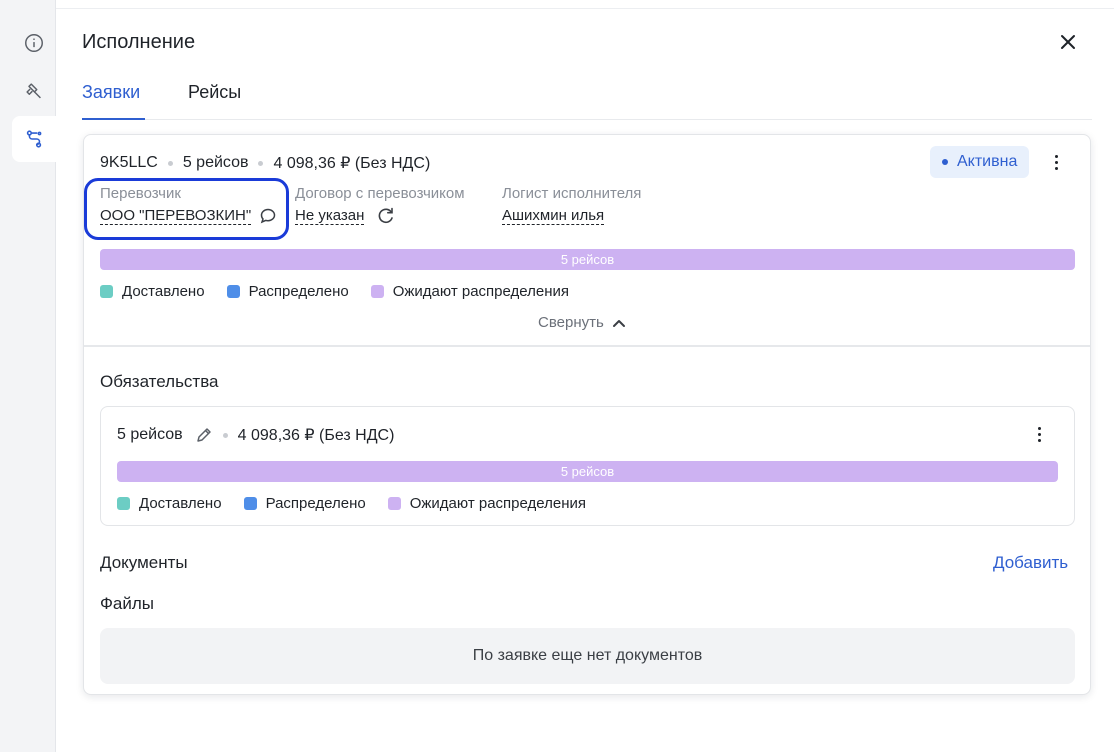  What do you see at coordinates (111, 92) in the screenshot?
I see `tab-requests: Заявки` at bounding box center [111, 92].